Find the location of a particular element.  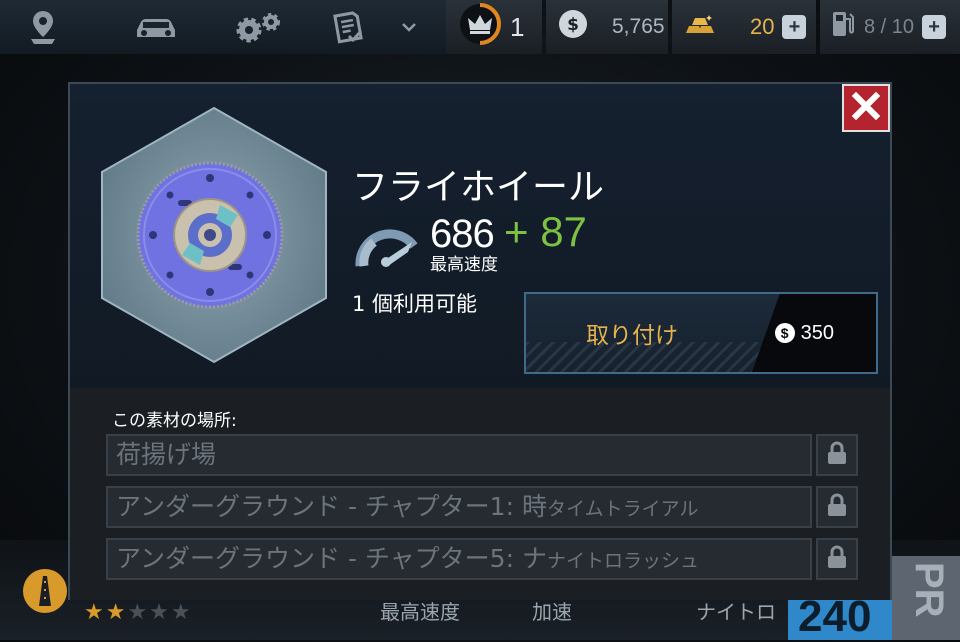

location-name: アンダーグラウンド - チャプター5: ナナイトロラッシュ is located at coordinates (459, 559).